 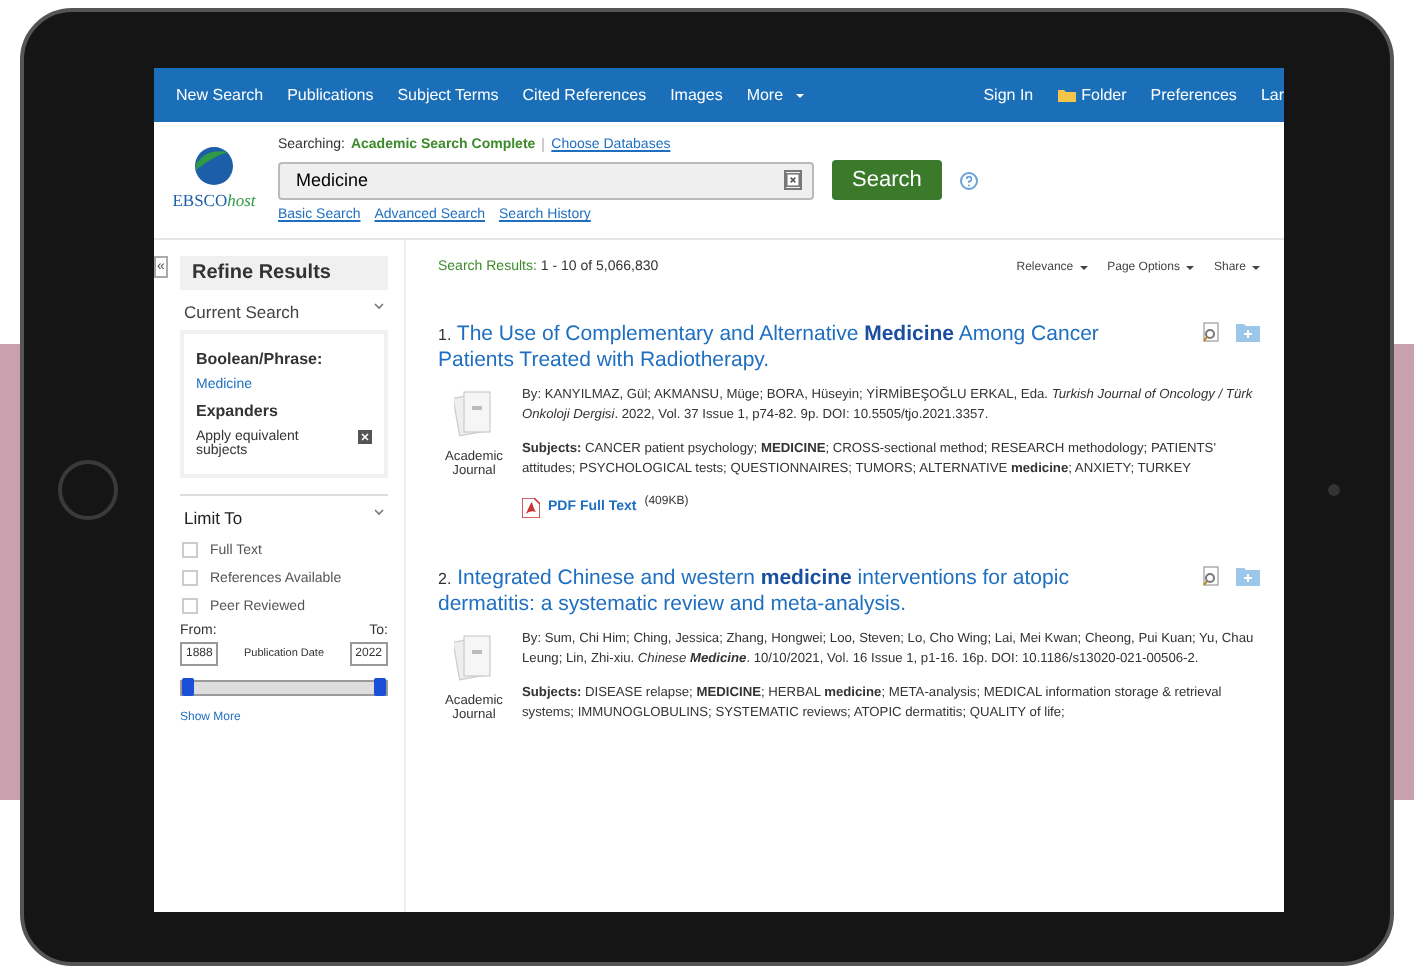 What do you see at coordinates (220, 95) in the screenshot?
I see `nav-link: New Search` at bounding box center [220, 95].